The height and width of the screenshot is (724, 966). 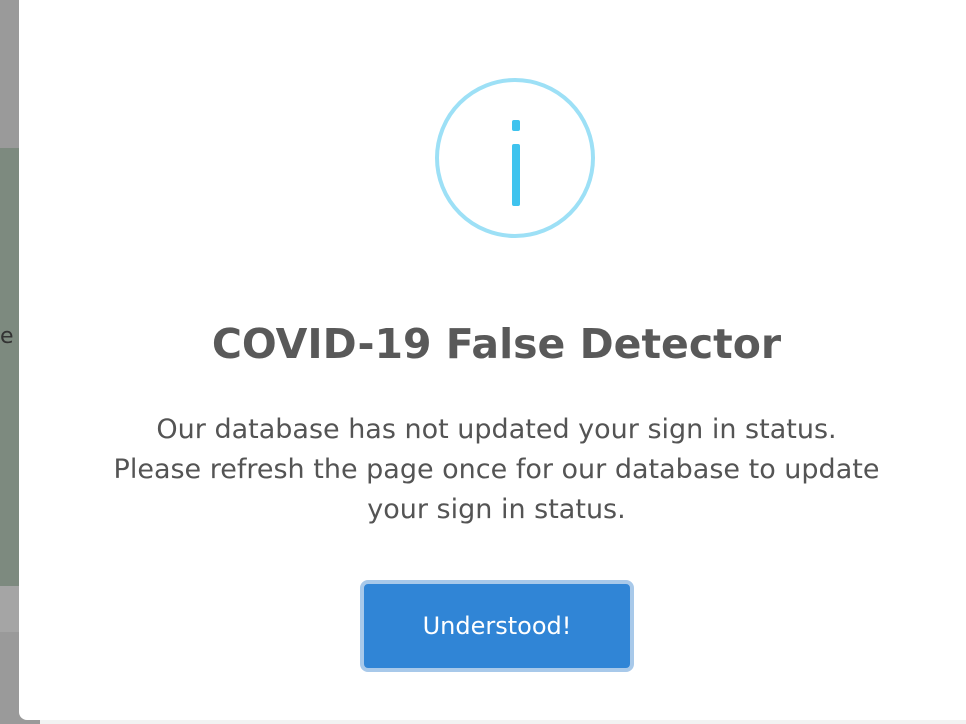 I want to click on background-text: e, so click(x=7, y=336).